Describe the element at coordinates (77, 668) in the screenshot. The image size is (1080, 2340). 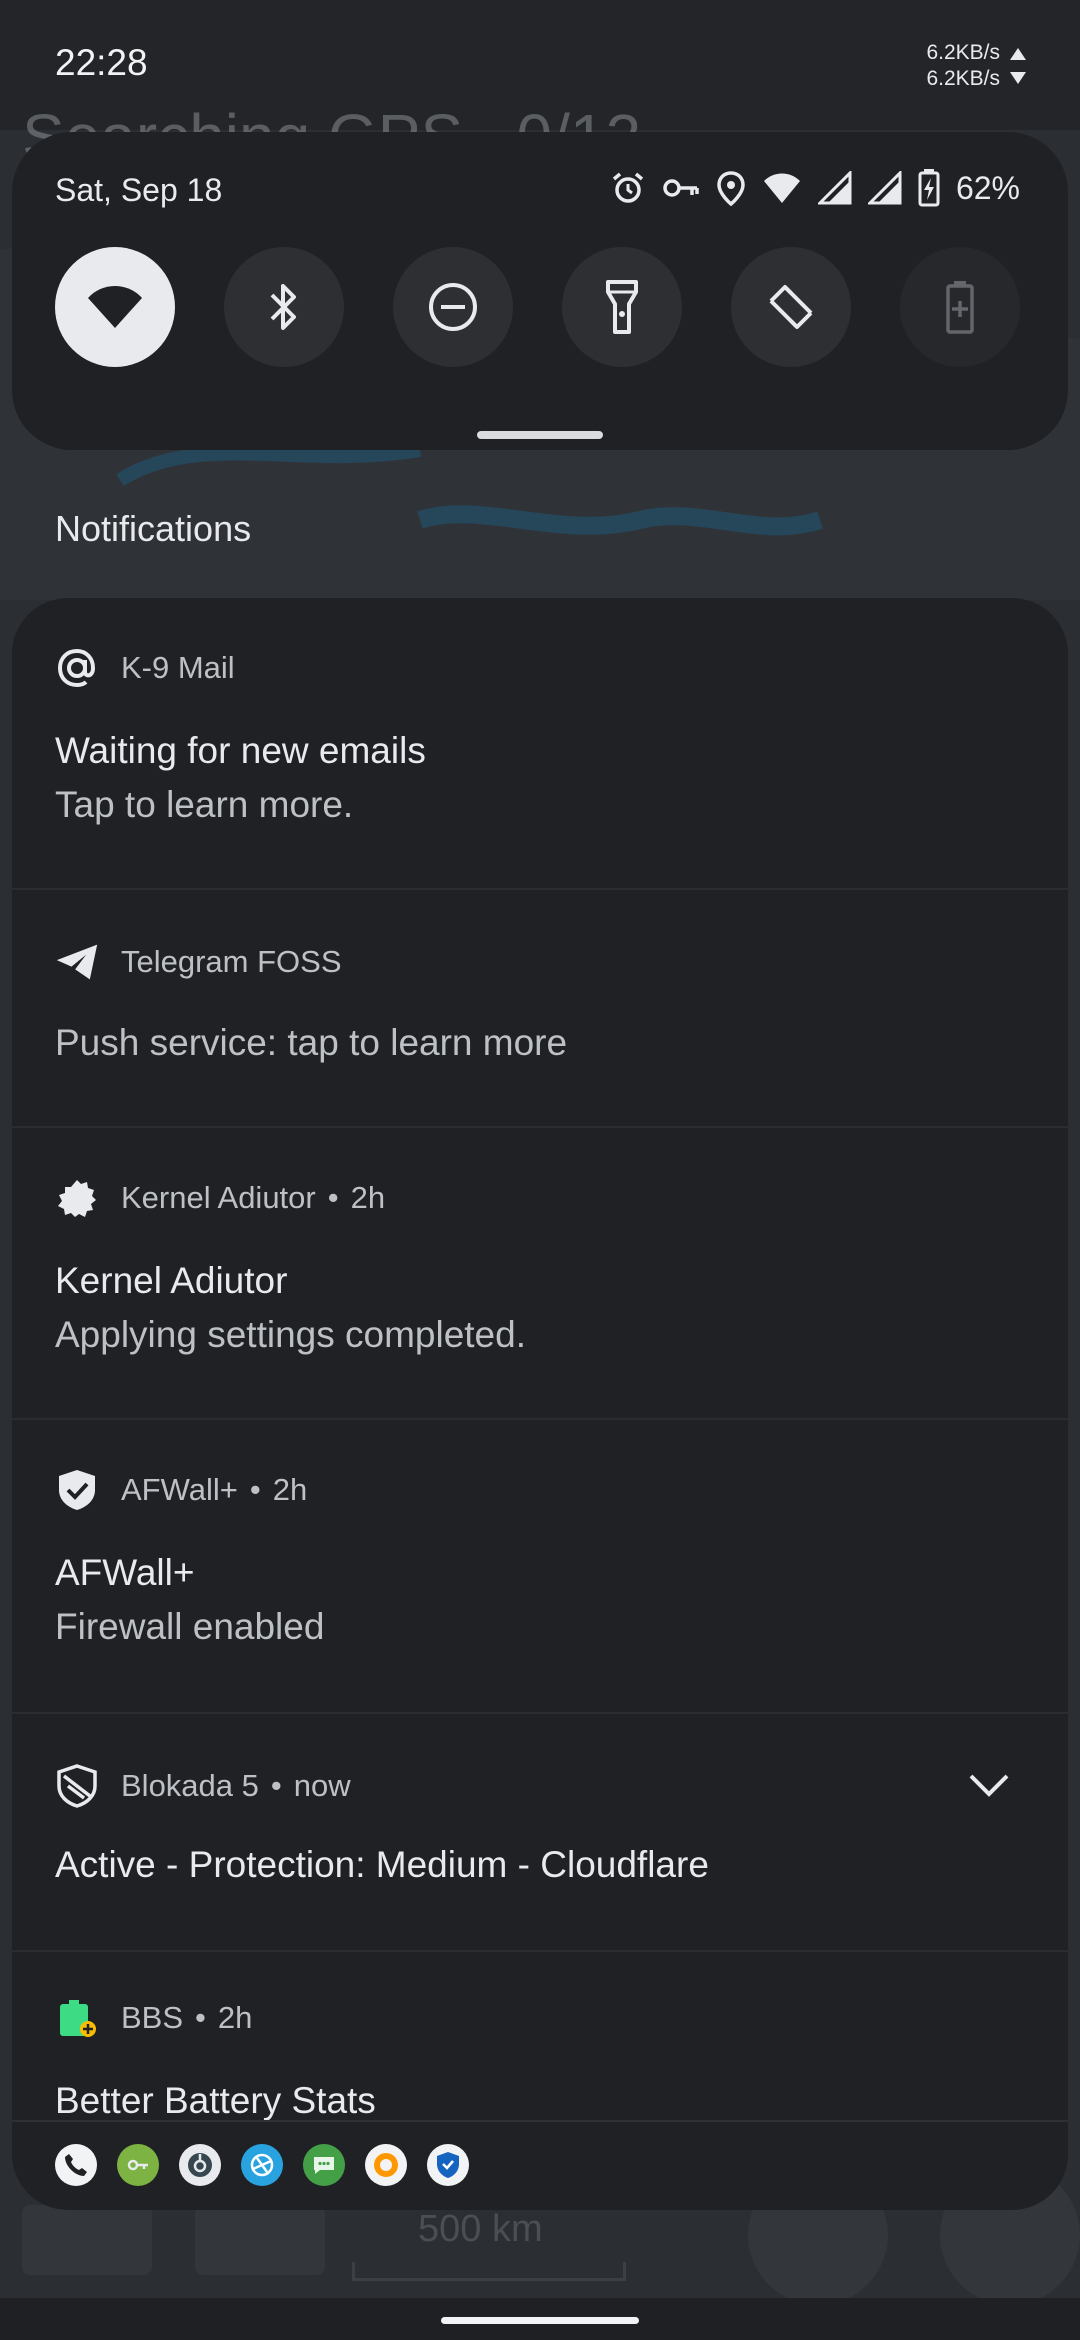
I see `at-sign-icon` at that location.